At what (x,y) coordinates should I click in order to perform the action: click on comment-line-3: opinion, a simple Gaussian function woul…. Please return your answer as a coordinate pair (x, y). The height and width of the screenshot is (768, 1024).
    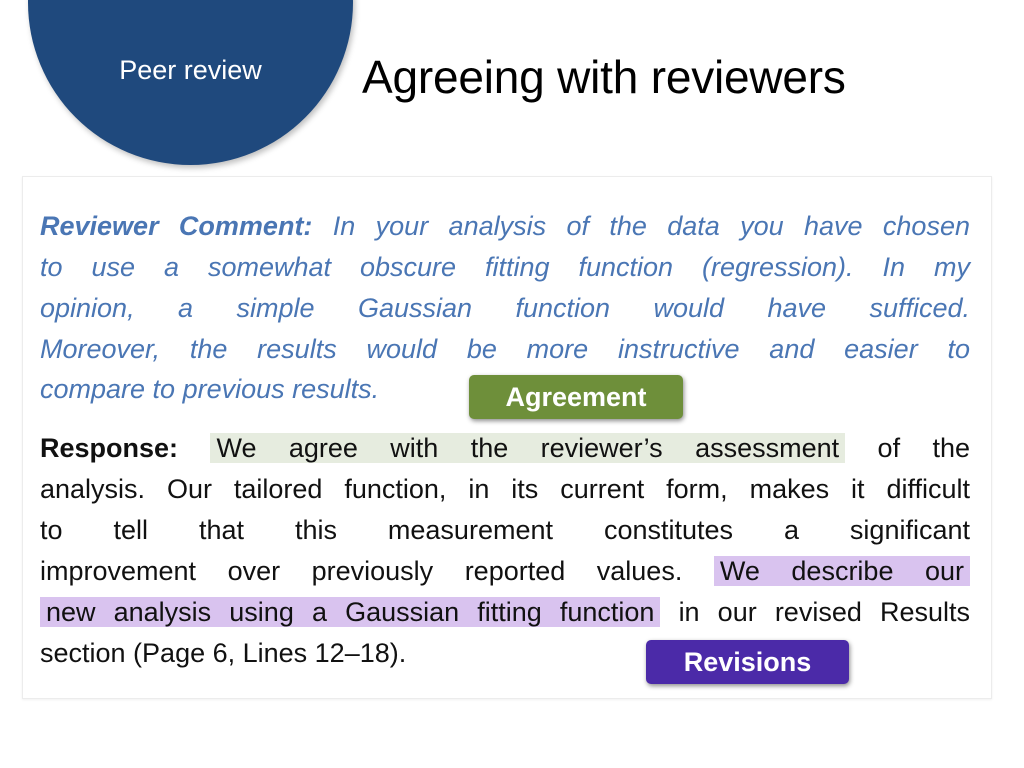
    Looking at the image, I should click on (505, 308).